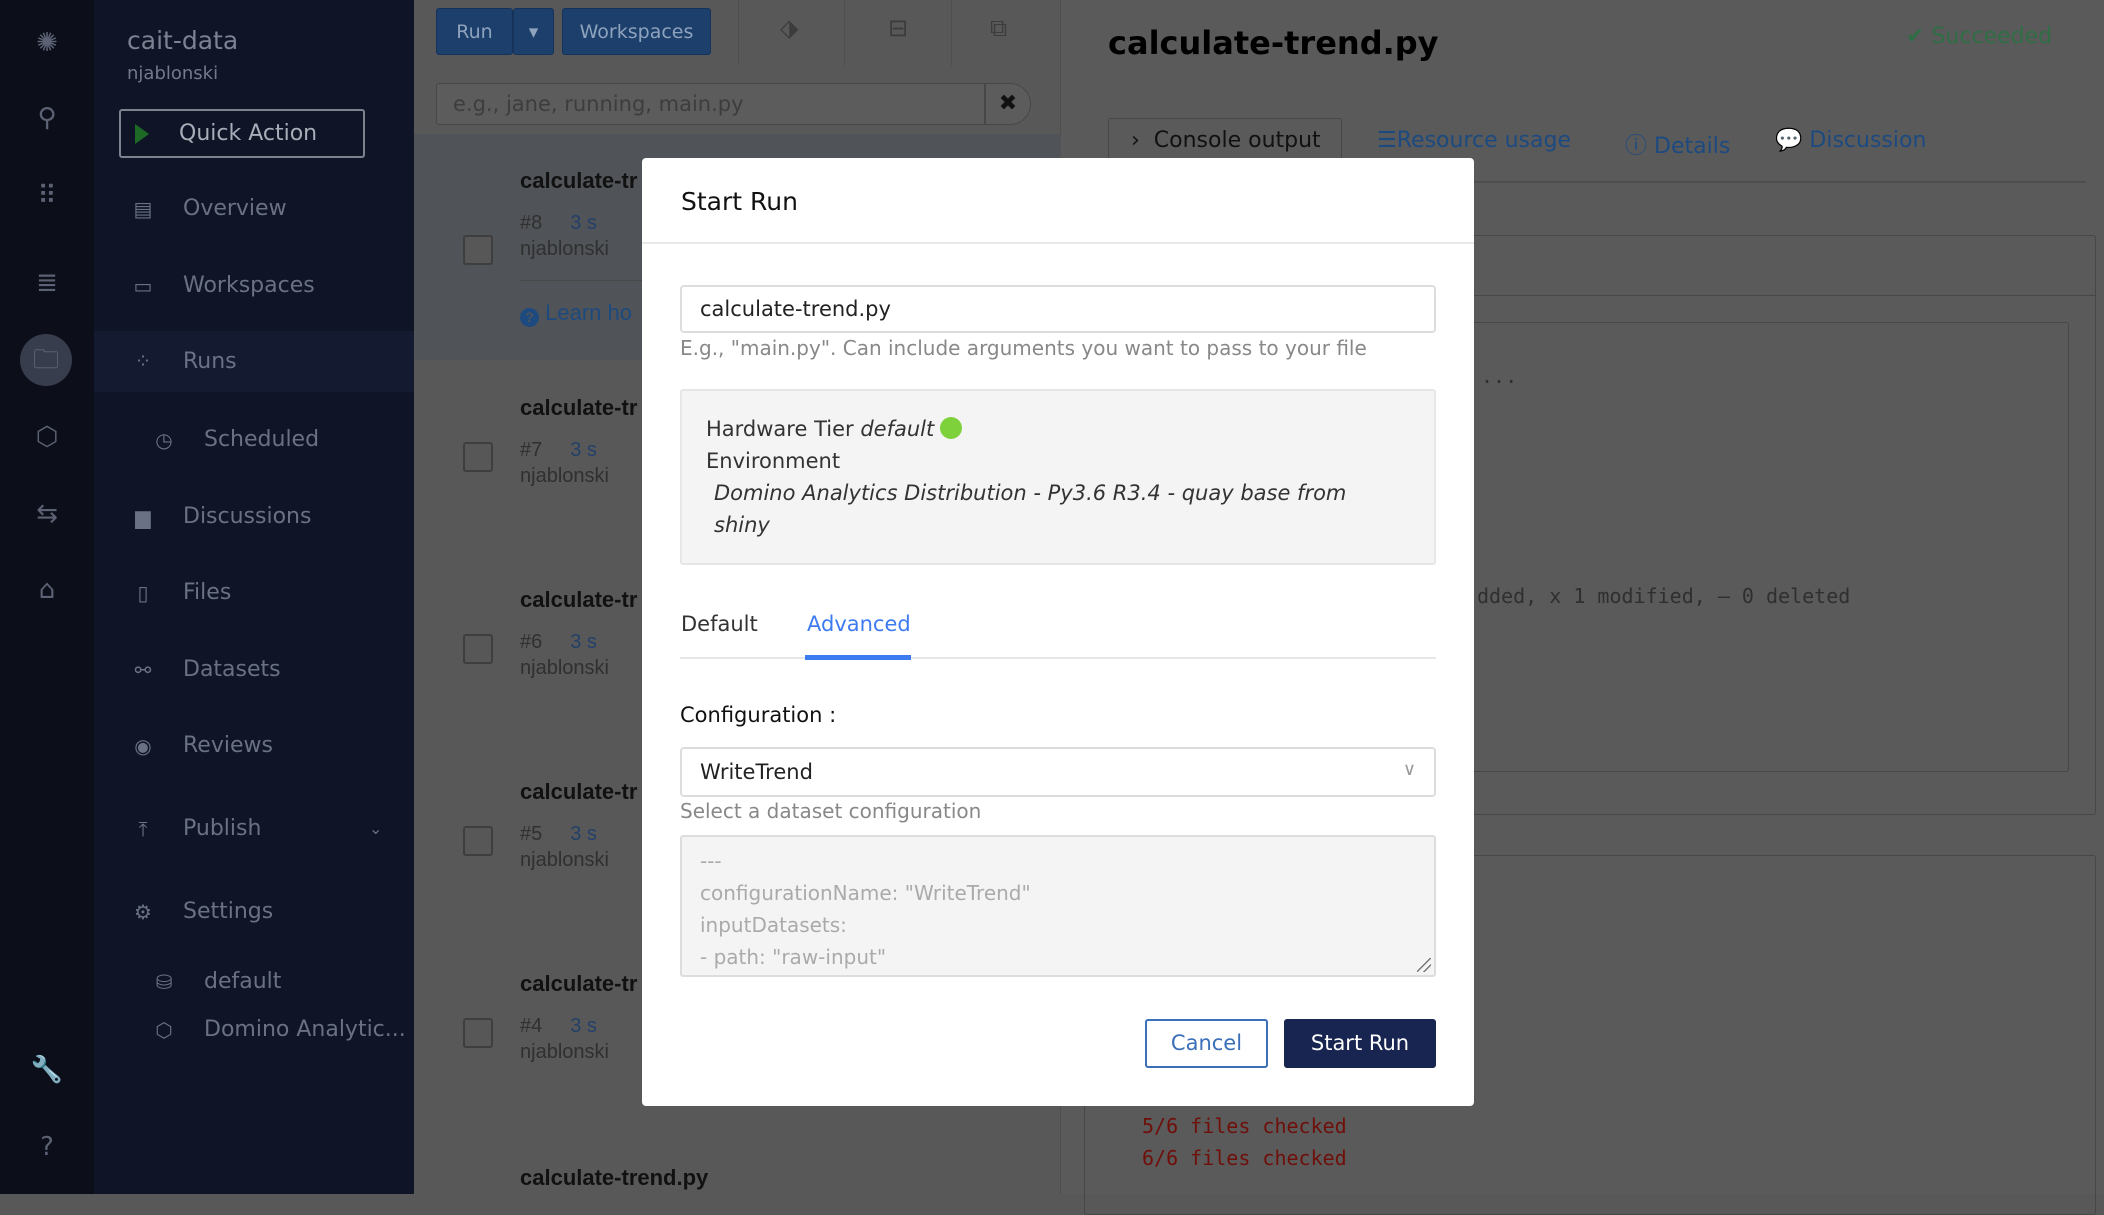  I want to click on configuration-help-text: Select a dataset configuration, so click(831, 811).